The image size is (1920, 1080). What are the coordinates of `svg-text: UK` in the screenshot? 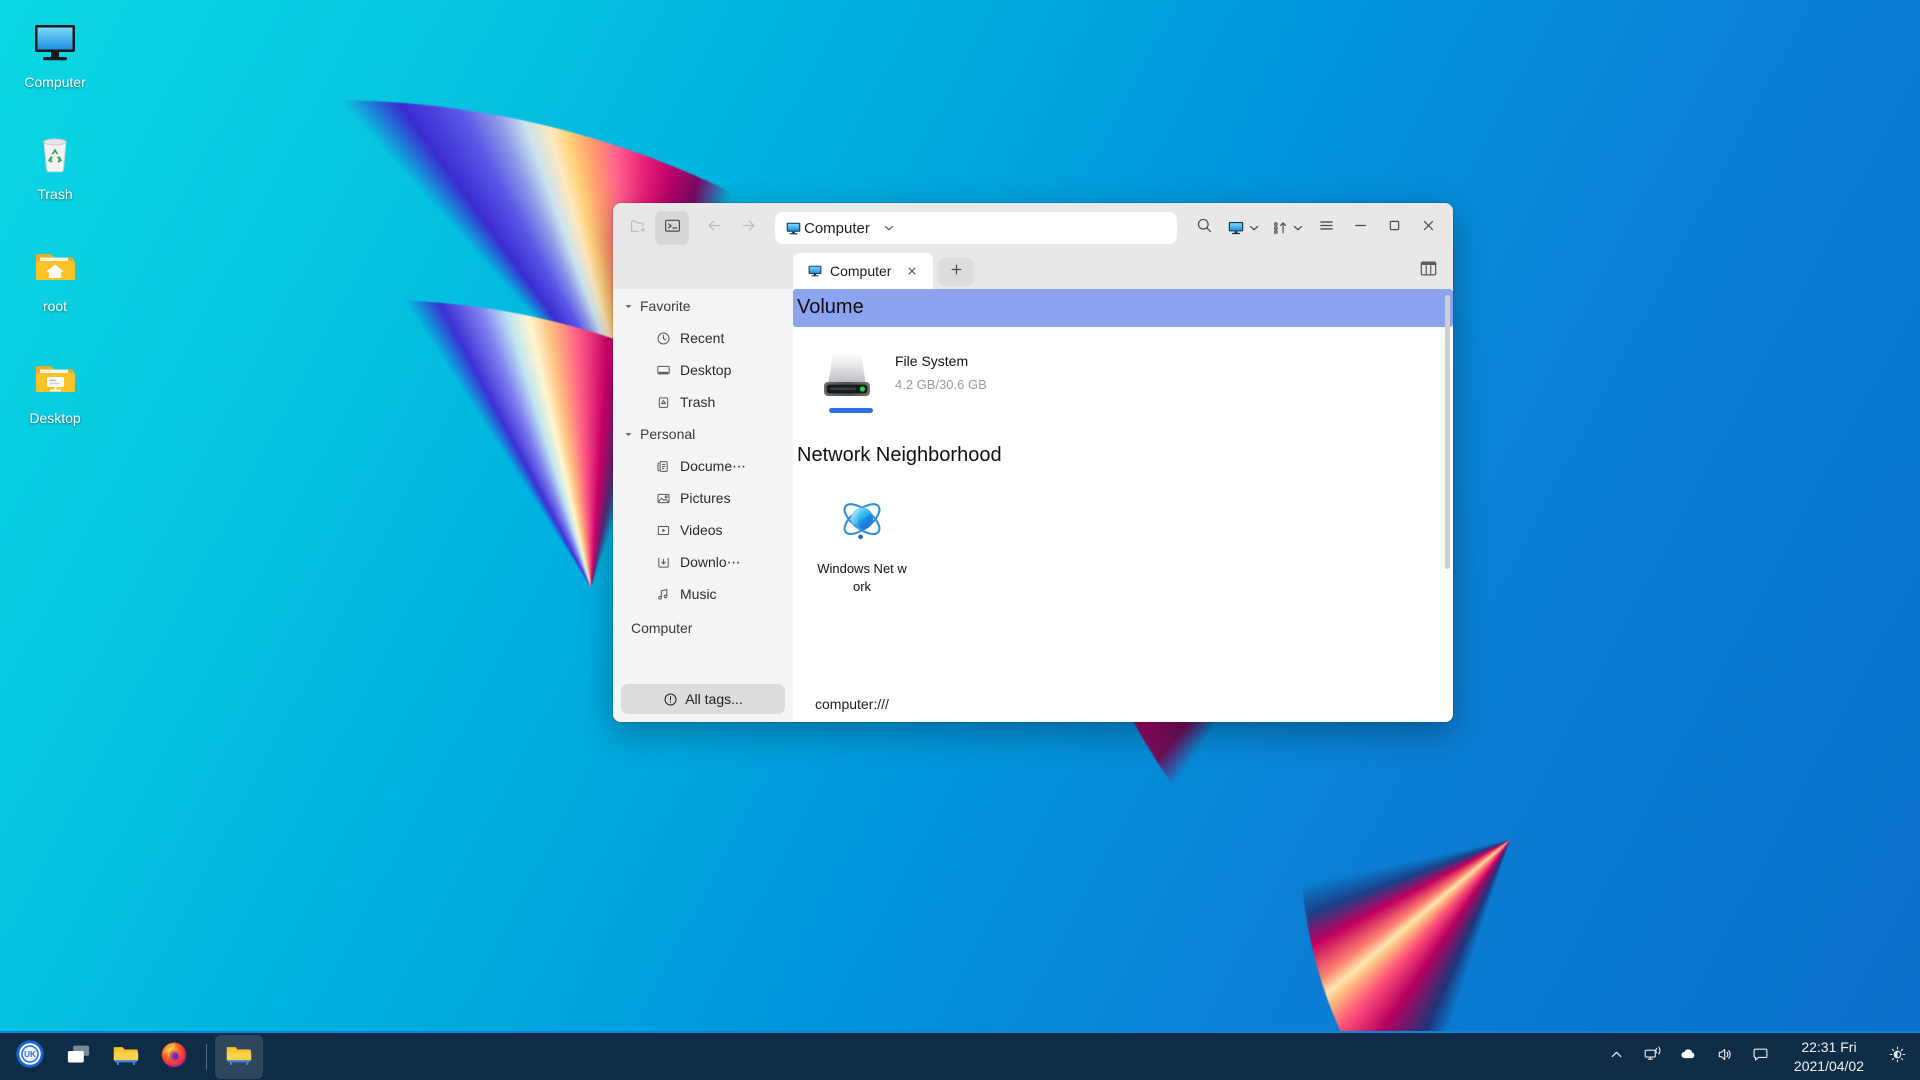 It's located at (30, 1054).